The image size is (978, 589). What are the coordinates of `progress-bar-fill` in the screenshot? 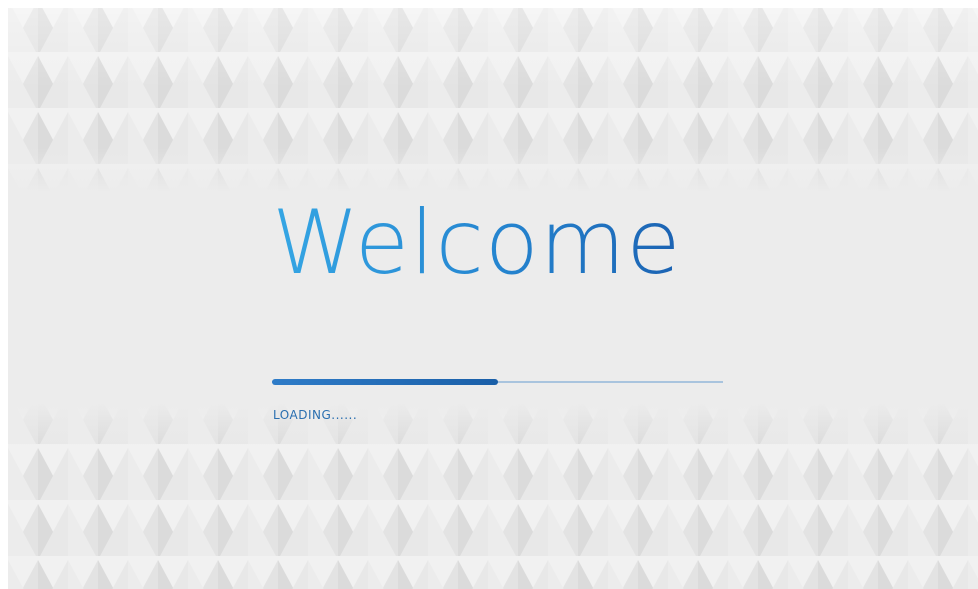 It's located at (385, 382).